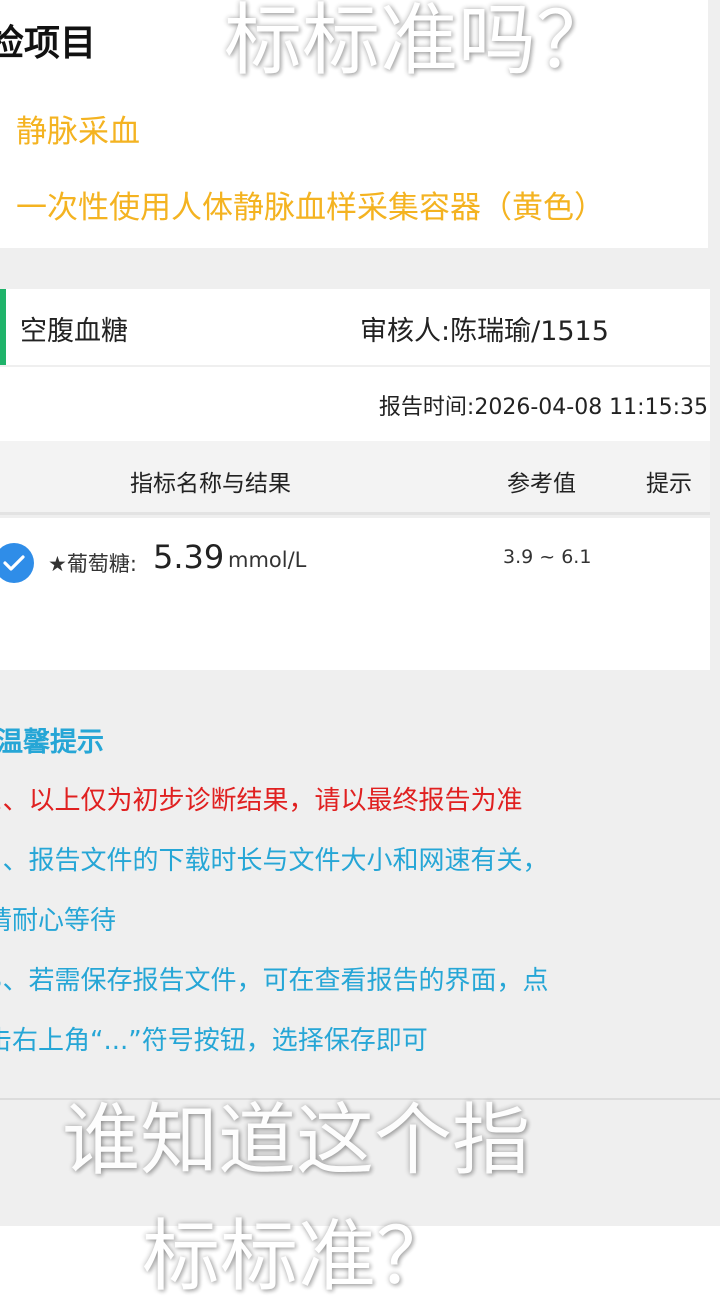 This screenshot has height=1308, width=720. Describe the element at coordinates (17, 563) in the screenshot. I see `check-circle-icon` at that location.